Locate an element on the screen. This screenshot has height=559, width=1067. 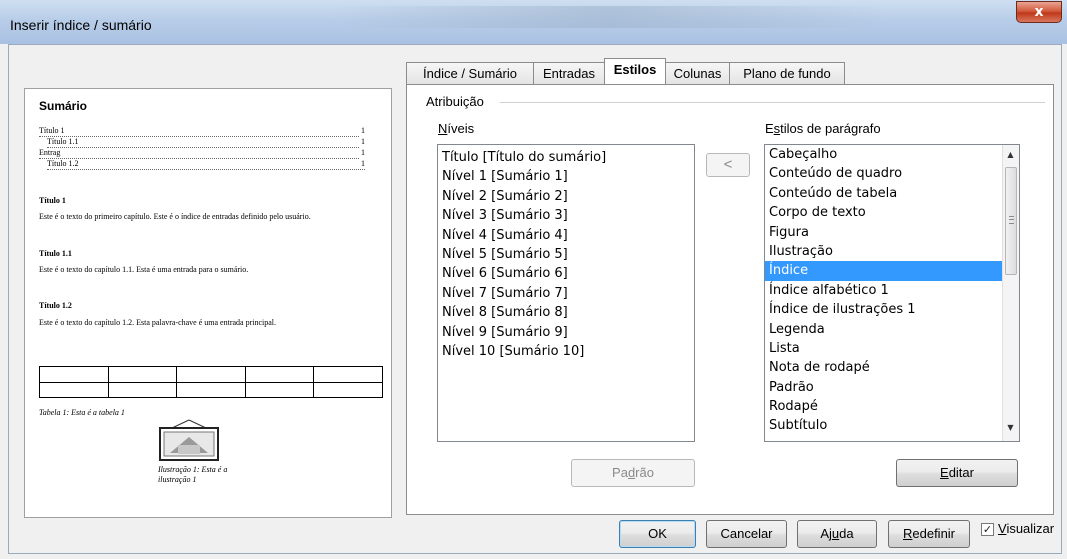
preview-checkbox: ✓ is located at coordinates (987, 529).